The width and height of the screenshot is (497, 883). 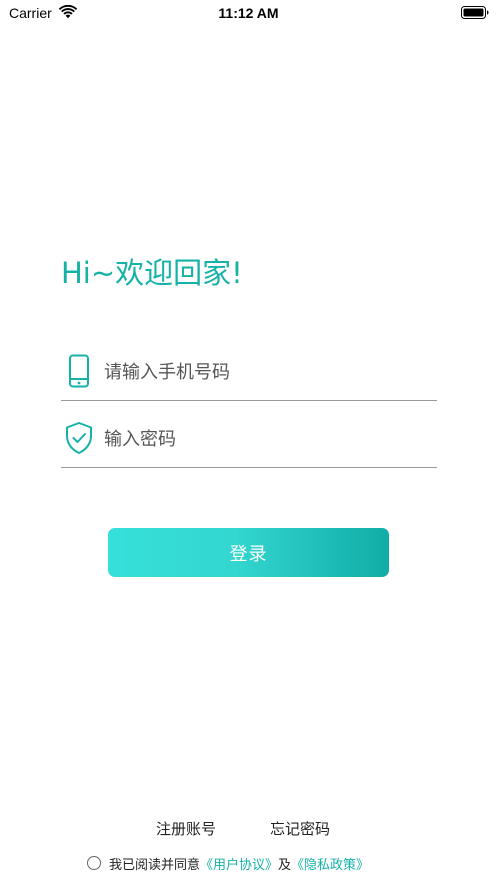 I want to click on phone-icon, so click(x=79, y=371).